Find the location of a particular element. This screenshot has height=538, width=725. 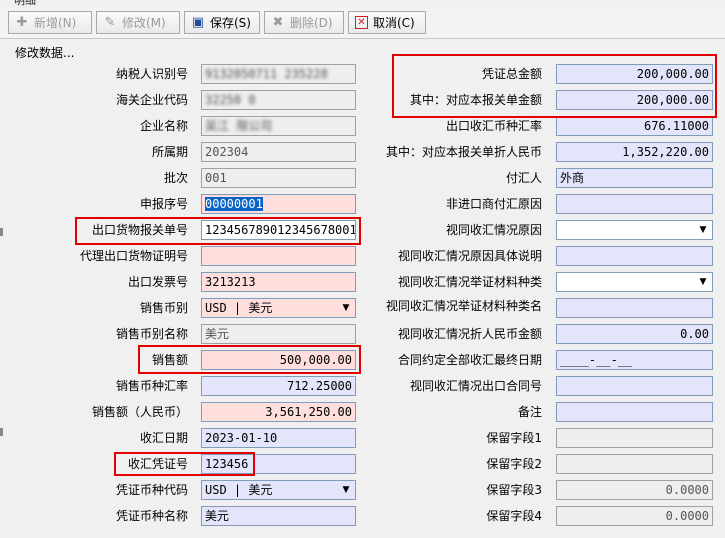

period-field: 202304 is located at coordinates (278, 152).